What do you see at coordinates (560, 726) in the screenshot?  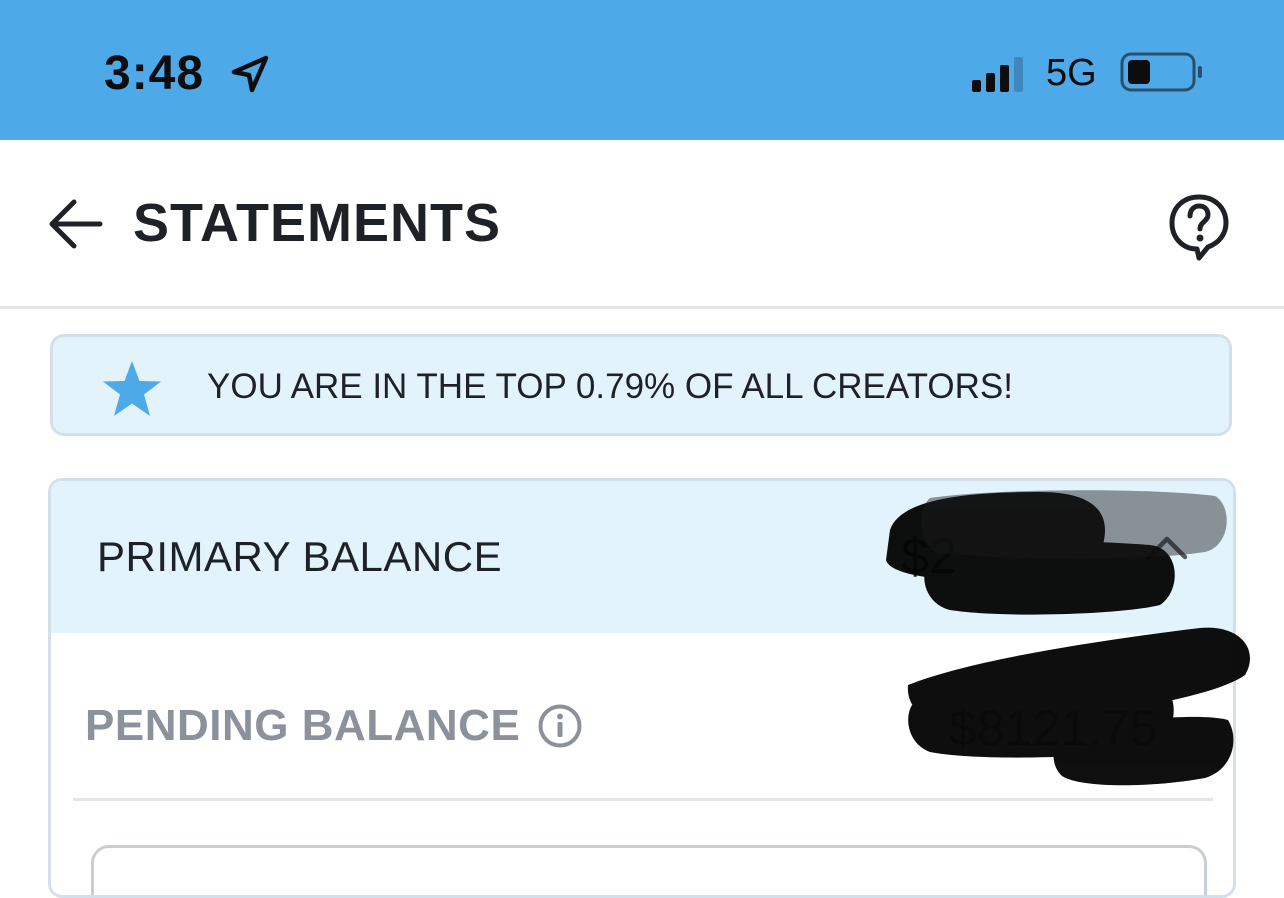 I see `info-icon` at bounding box center [560, 726].